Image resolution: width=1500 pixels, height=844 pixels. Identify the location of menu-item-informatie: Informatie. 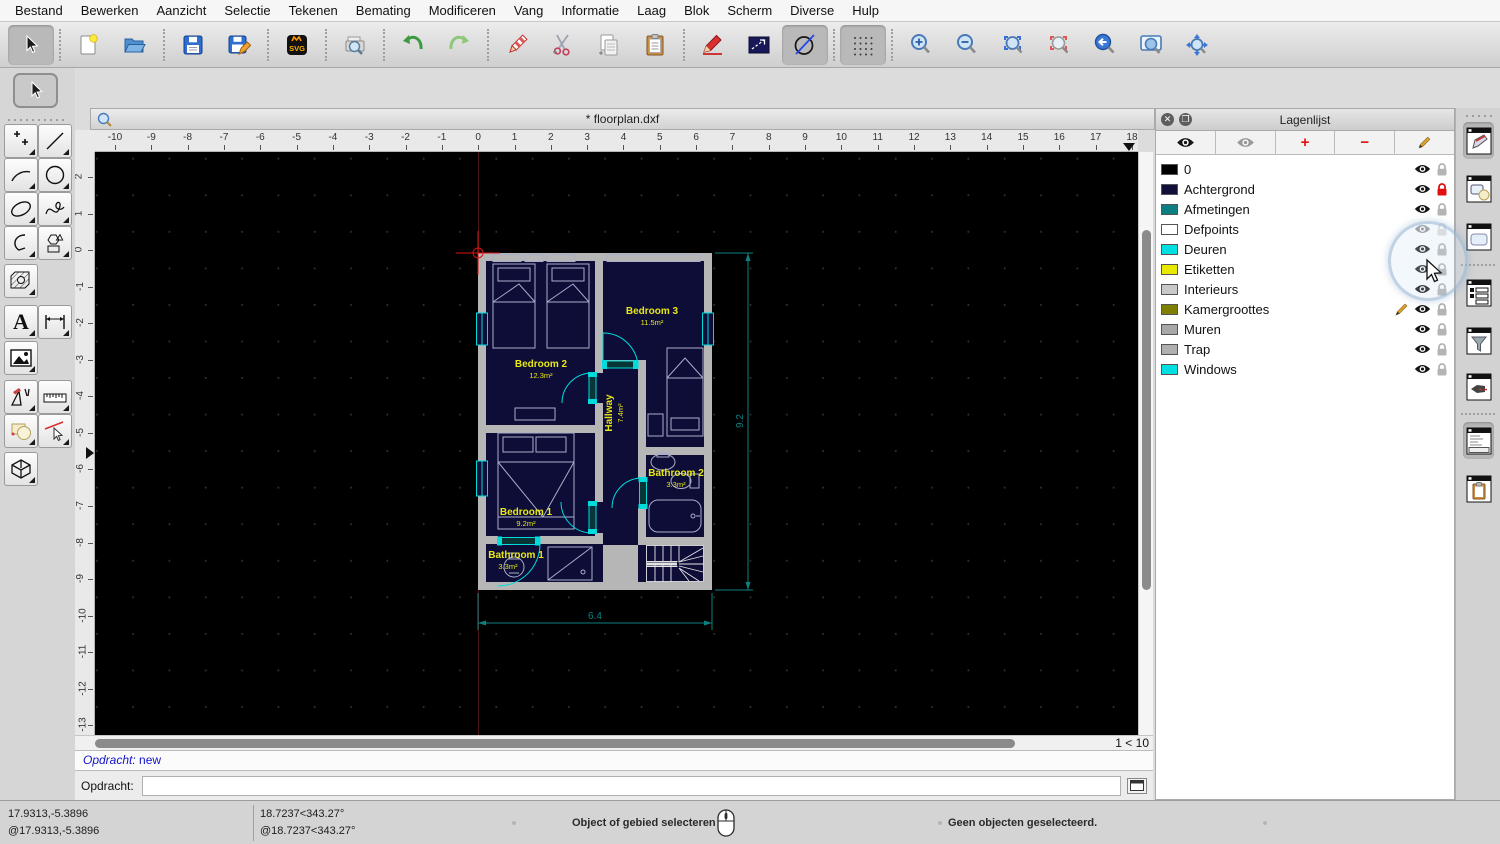
(590, 10).